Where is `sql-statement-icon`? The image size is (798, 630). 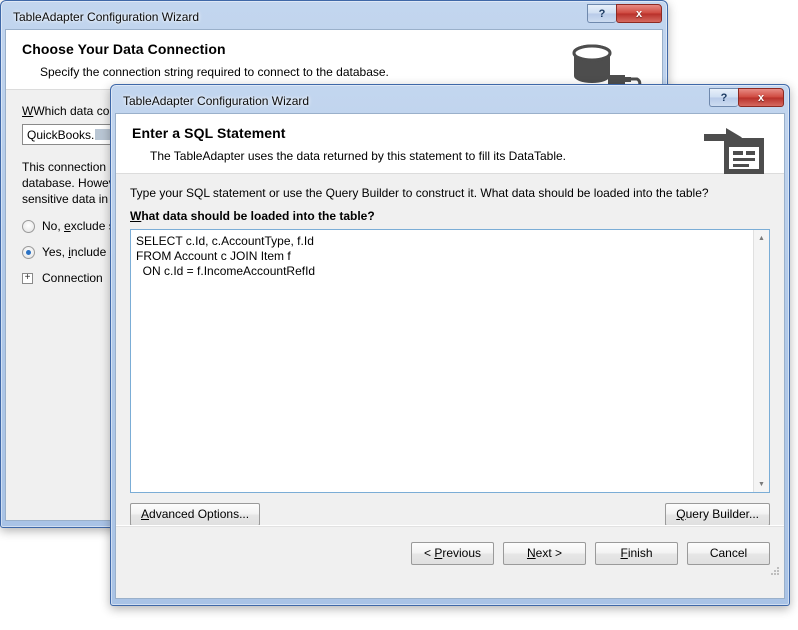 sql-statement-icon is located at coordinates (735, 153).